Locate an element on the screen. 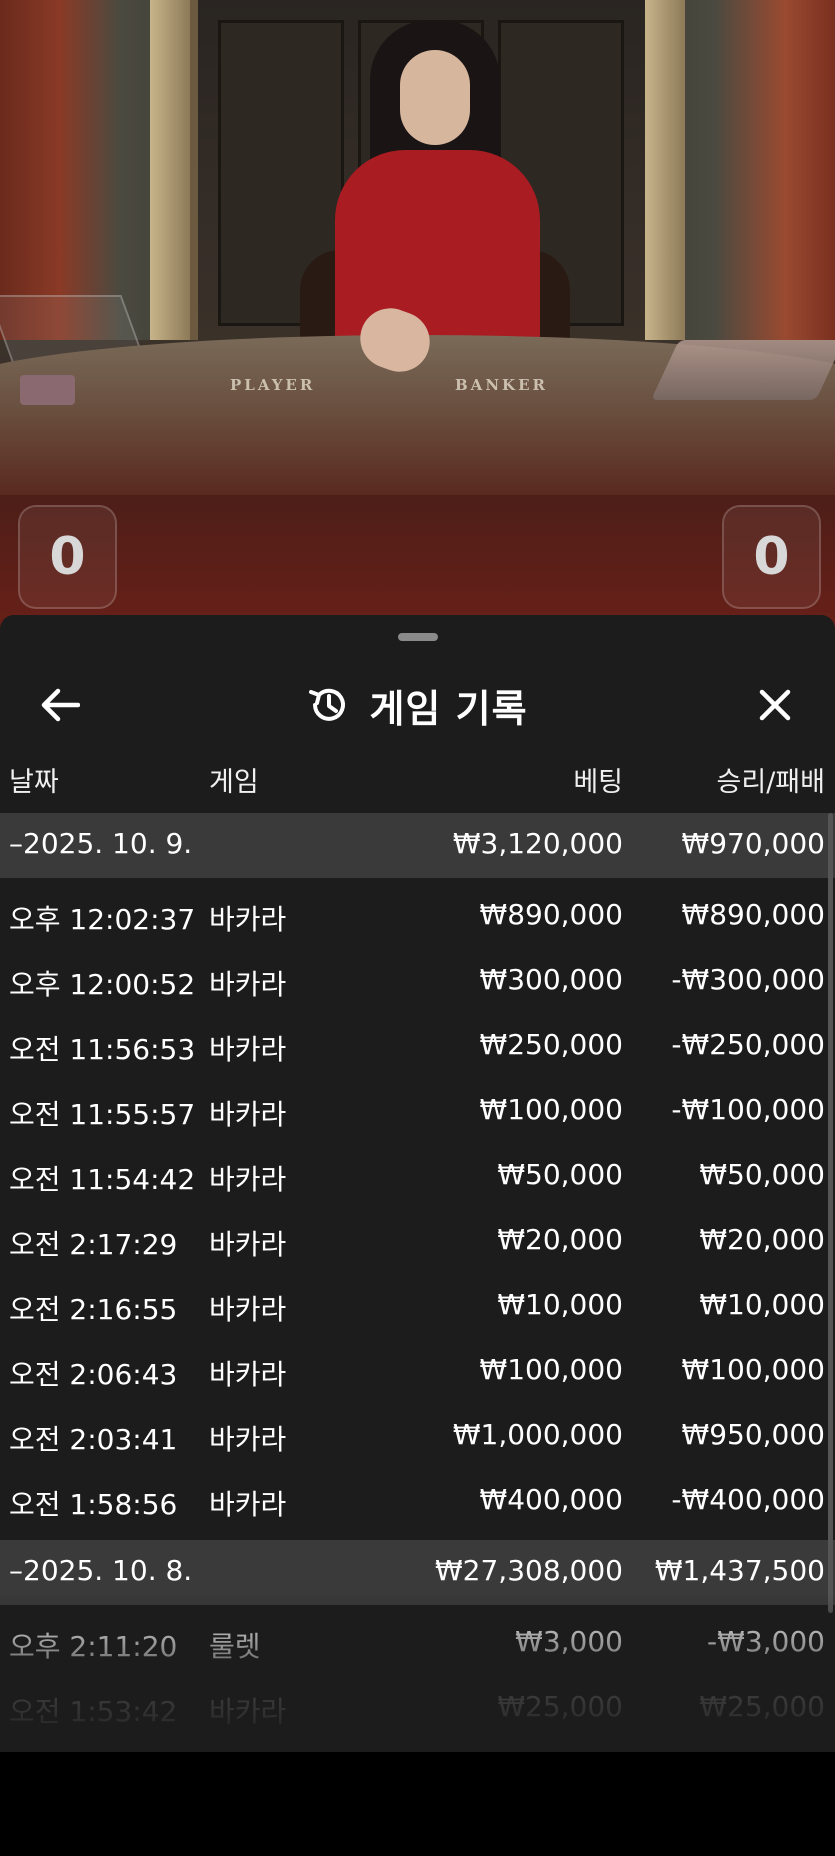  group-date: –2025. 10. 9. is located at coordinates (101, 843).